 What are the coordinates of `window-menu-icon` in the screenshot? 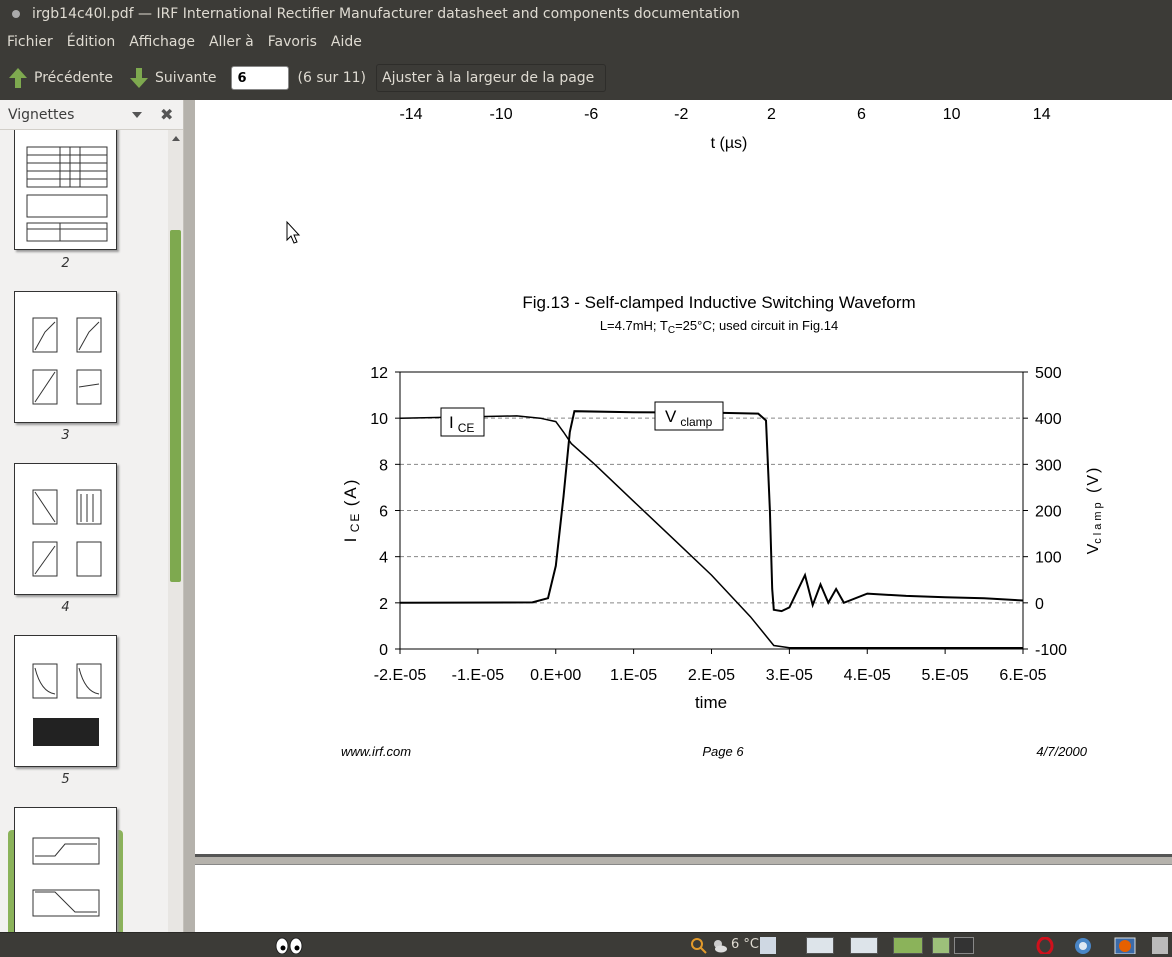 It's located at (16, 14).